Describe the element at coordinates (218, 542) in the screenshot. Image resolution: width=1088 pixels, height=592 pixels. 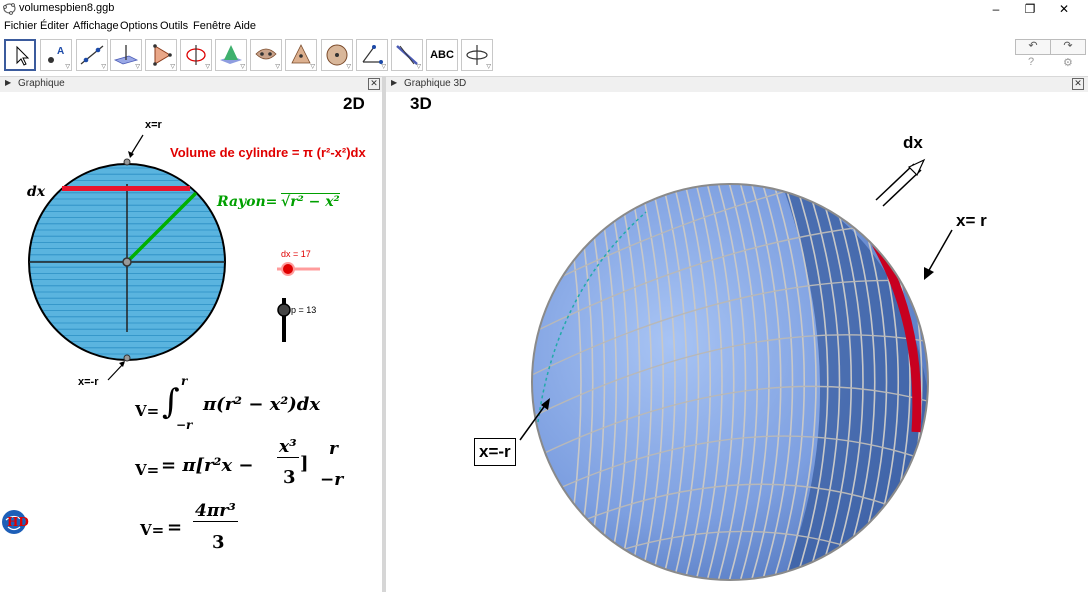
I see `formula3-denominator: 3` at that location.